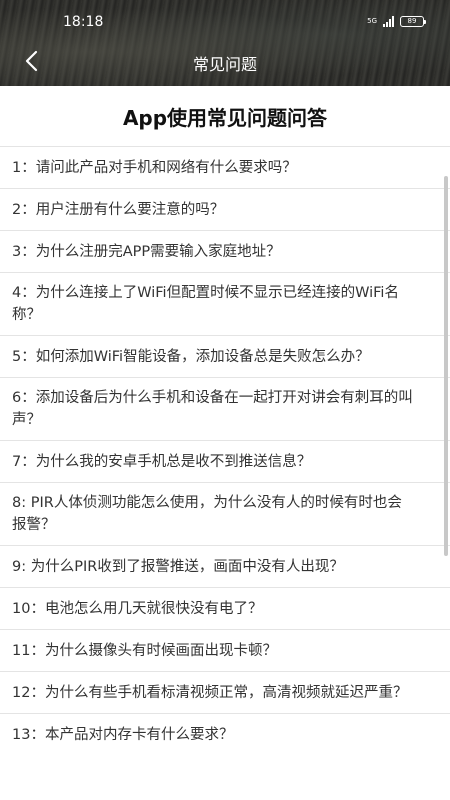 The width and height of the screenshot is (450, 800). Describe the element at coordinates (225, 356) in the screenshot. I see `faq-item: 5：如何添加WiFi智能设备，添加设备总是失败怎么办？` at that location.